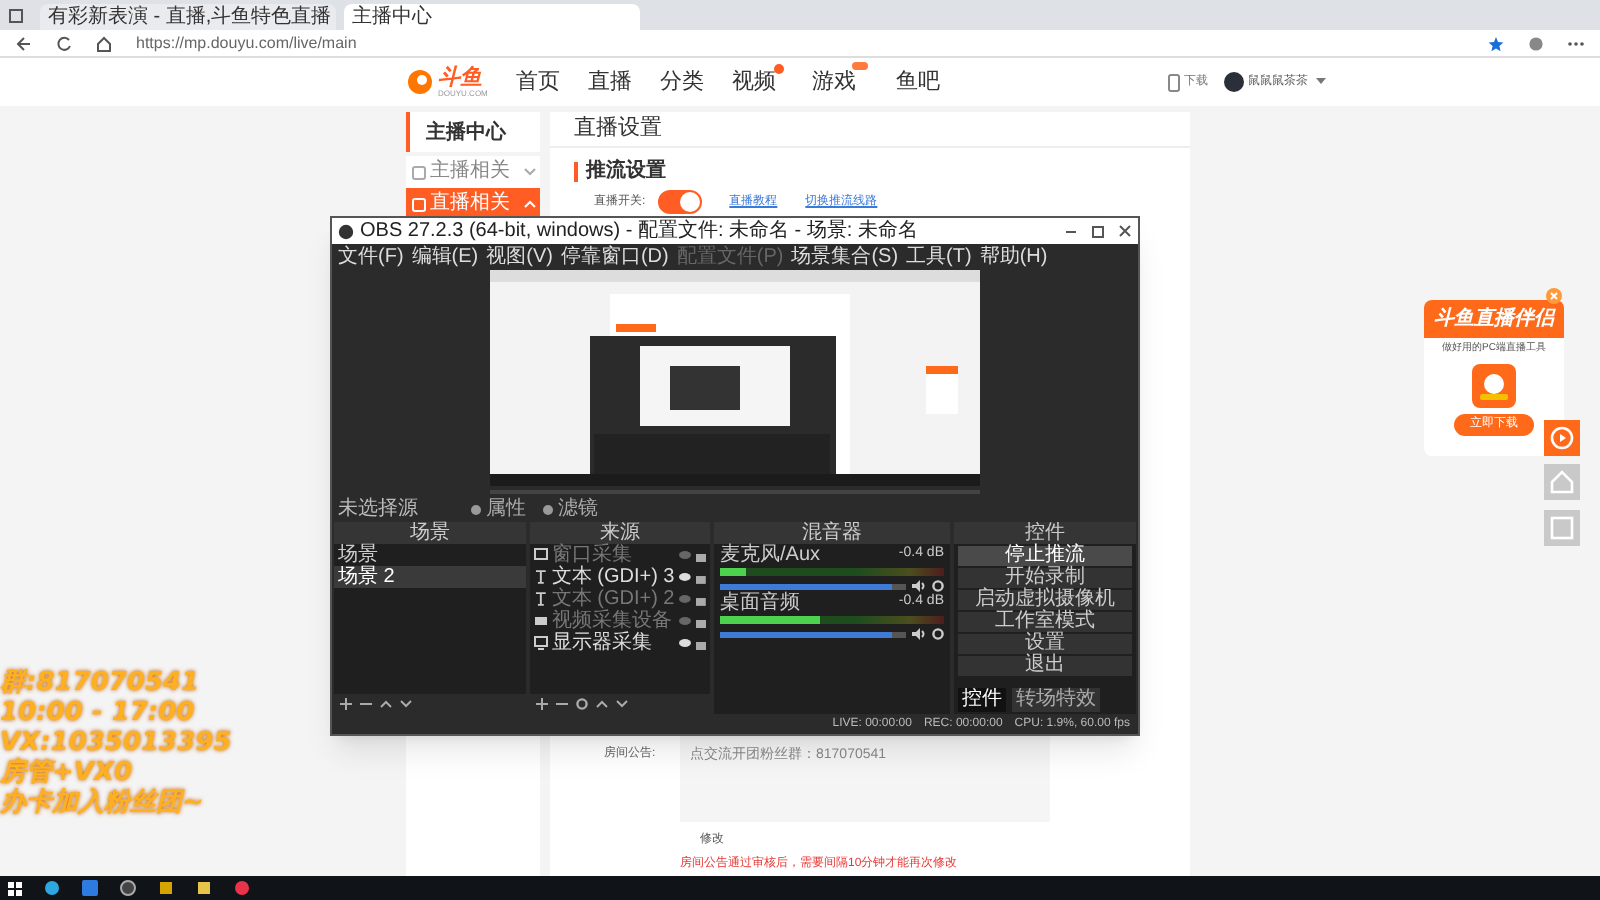 This screenshot has width=1600, height=900. Describe the element at coordinates (1554, 296) in the screenshot. I see `close-icon` at that location.